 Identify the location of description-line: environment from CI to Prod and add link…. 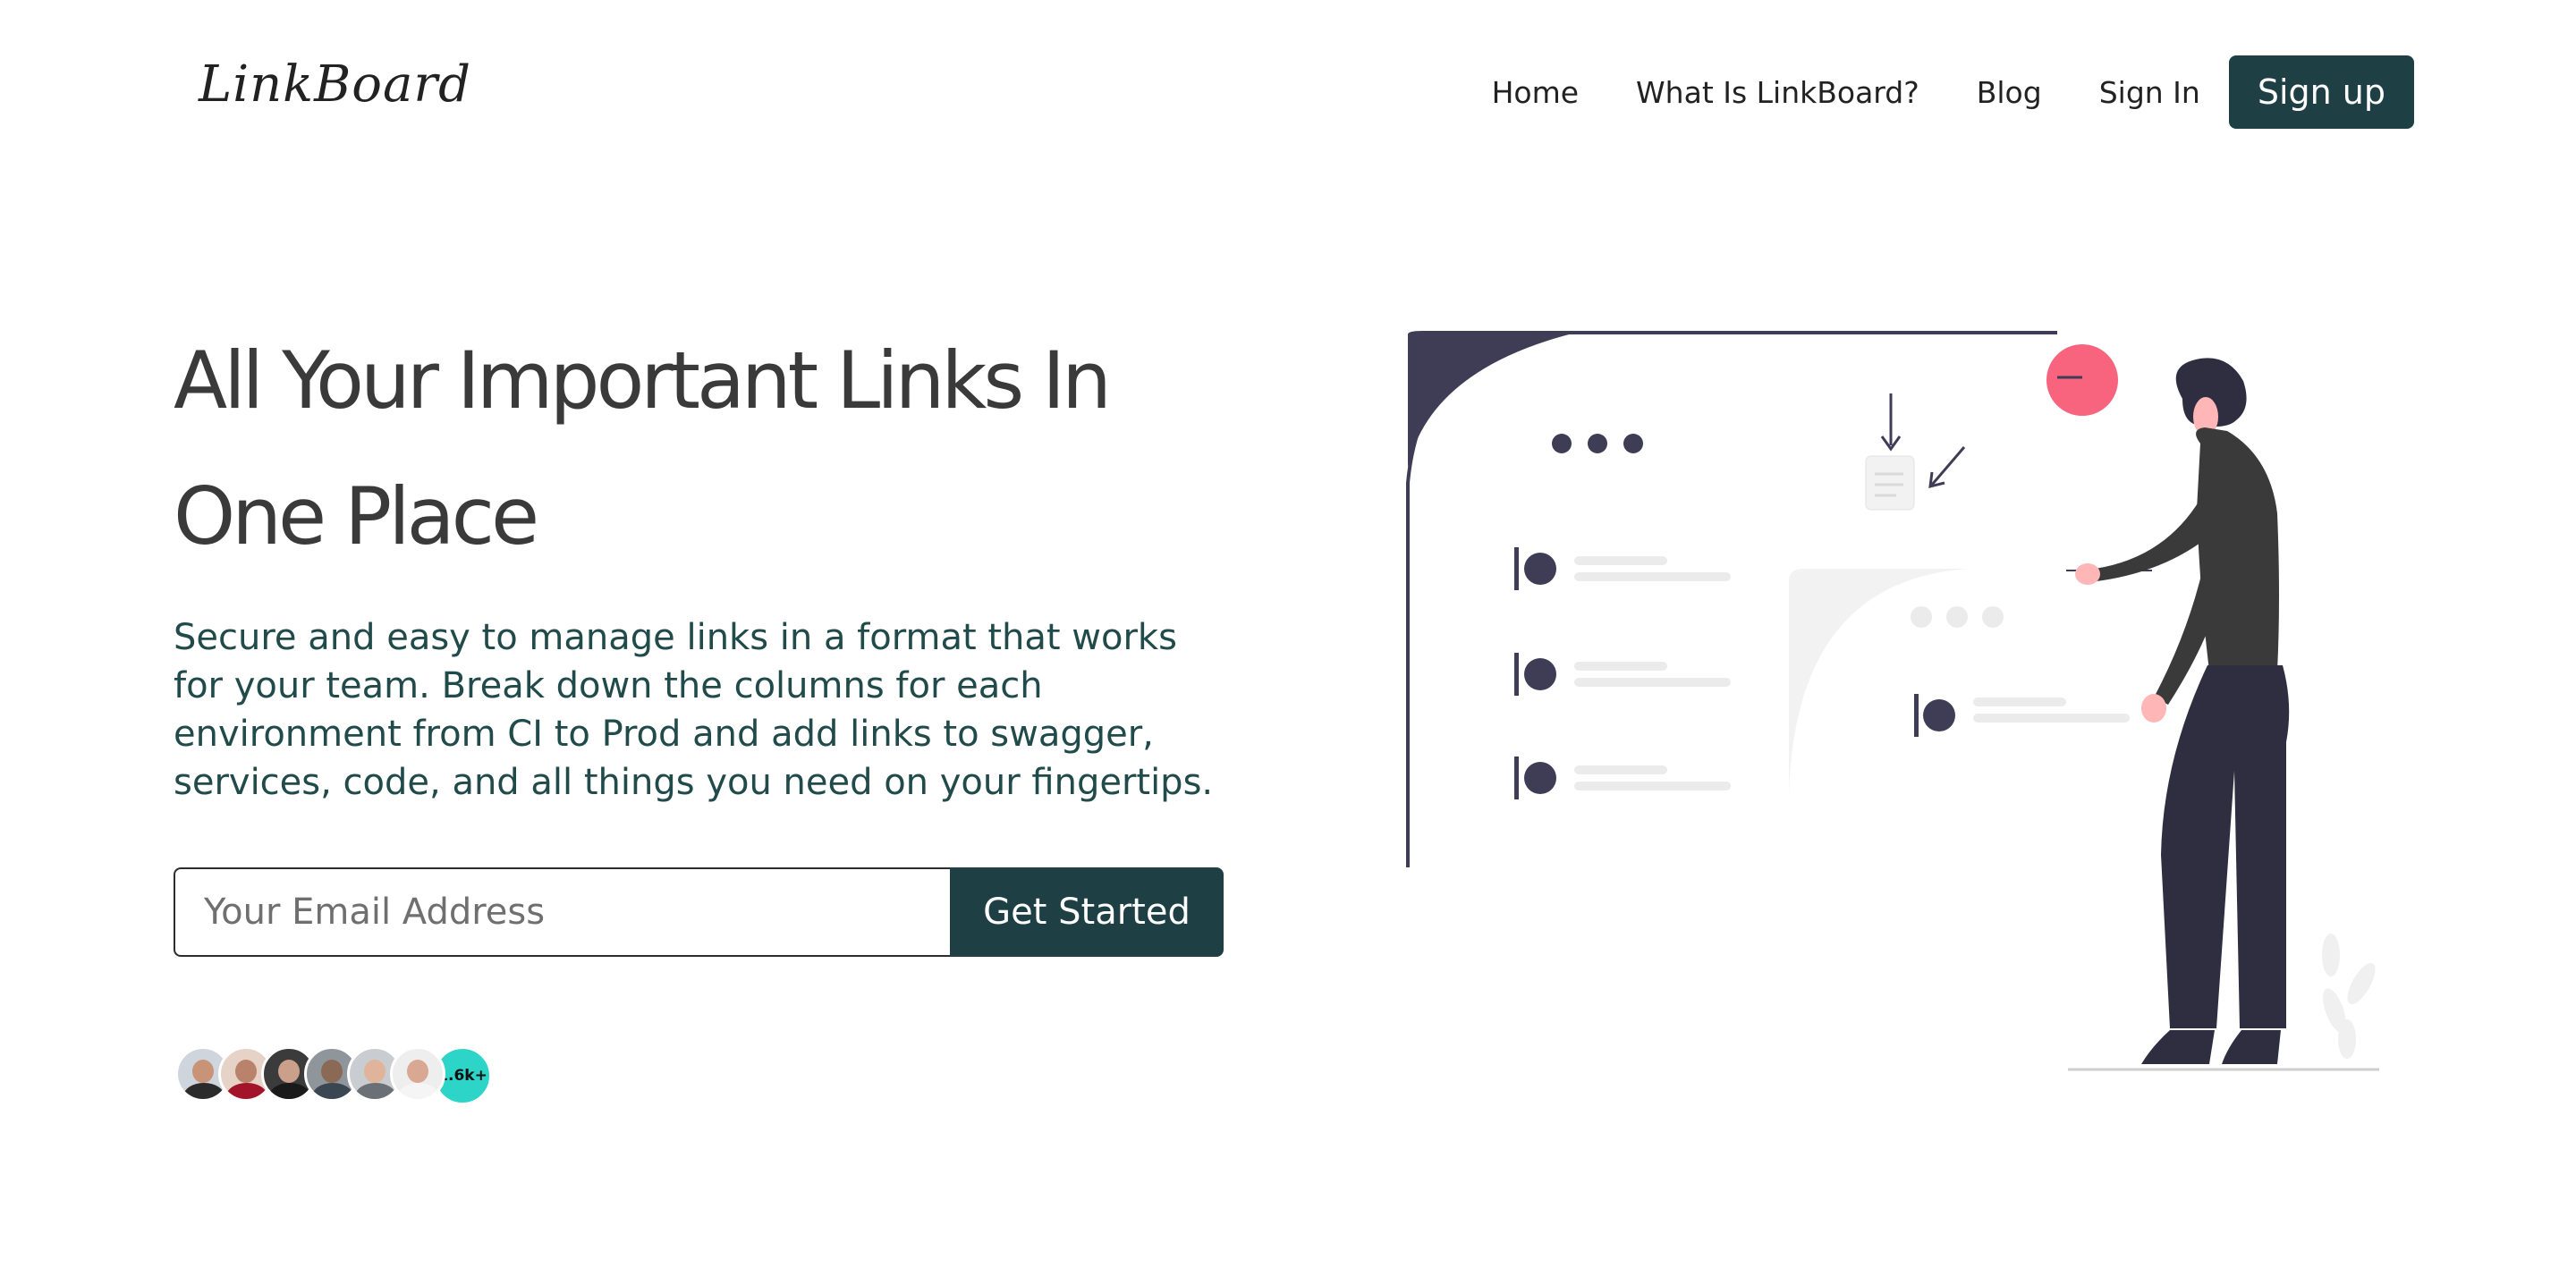
(664, 734).